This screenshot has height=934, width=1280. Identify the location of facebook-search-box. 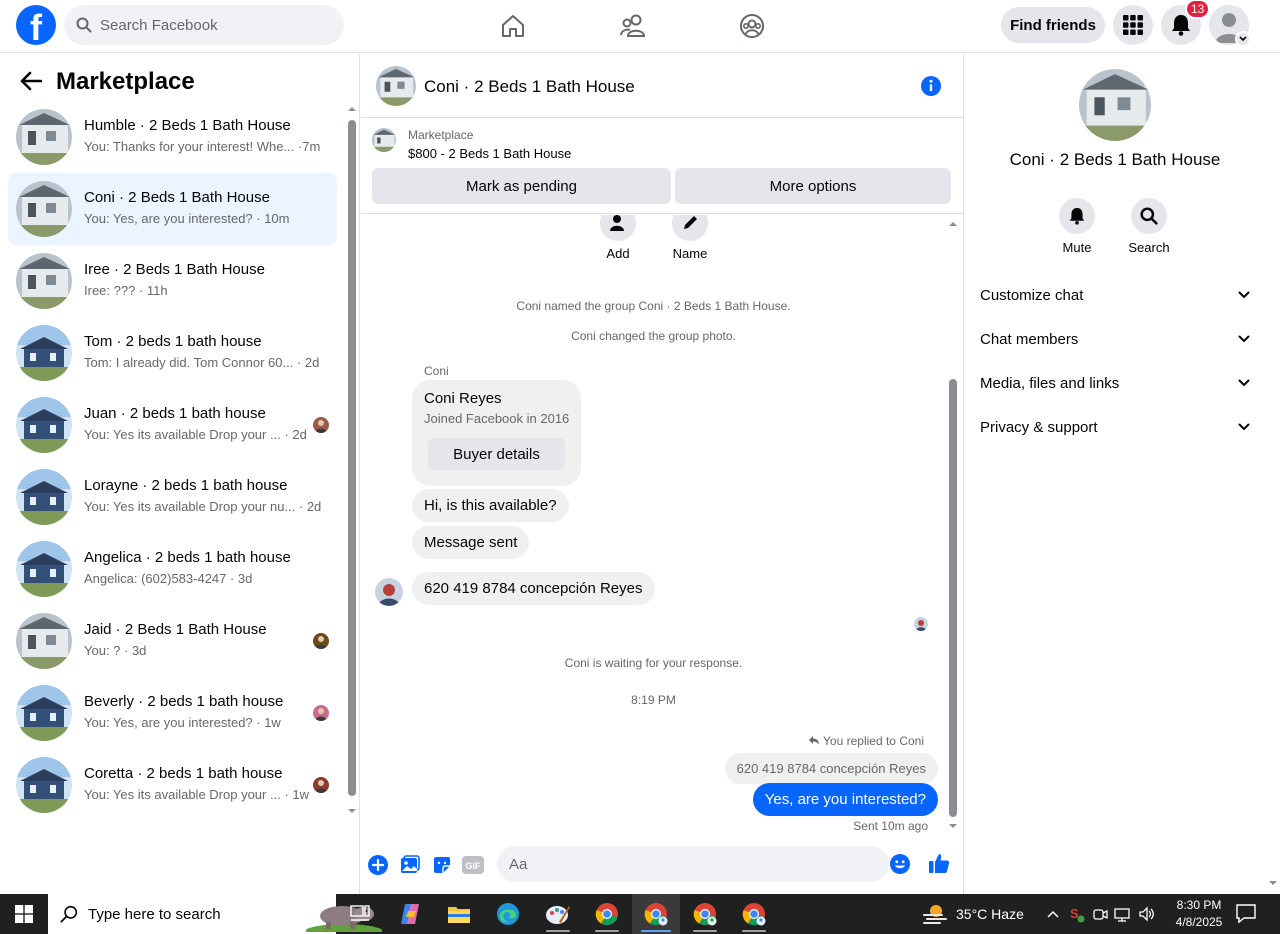
(204, 25).